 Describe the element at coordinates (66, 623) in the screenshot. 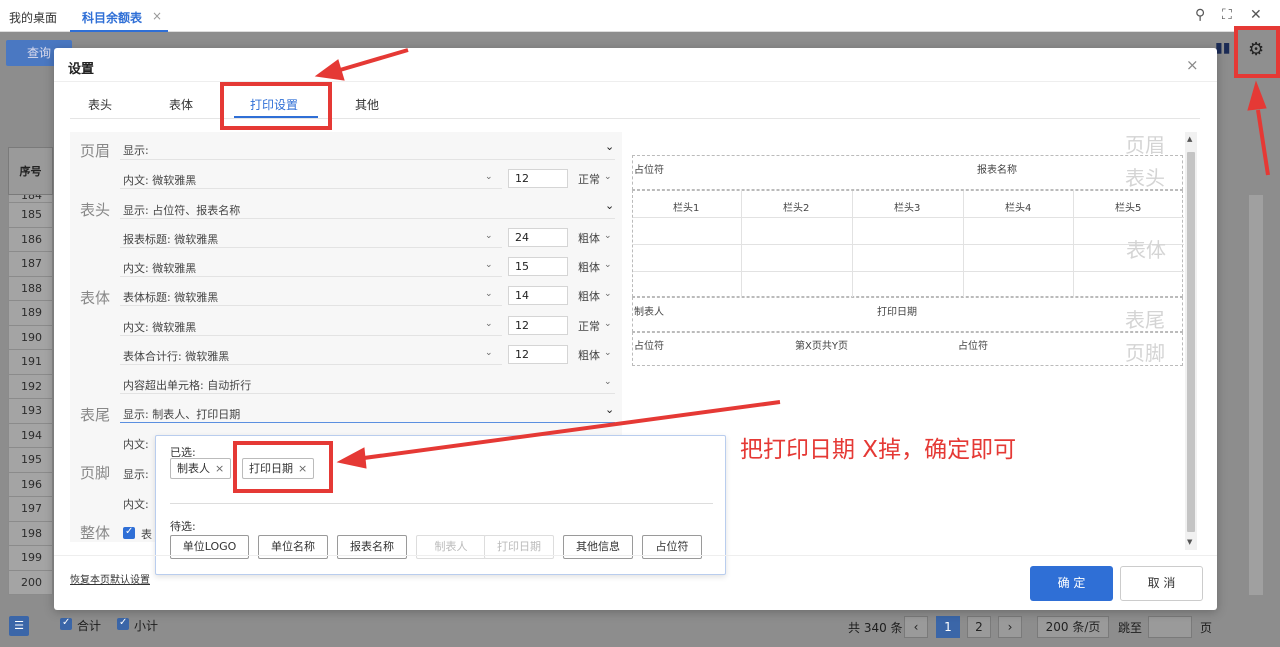

I see `total-checkbox` at that location.